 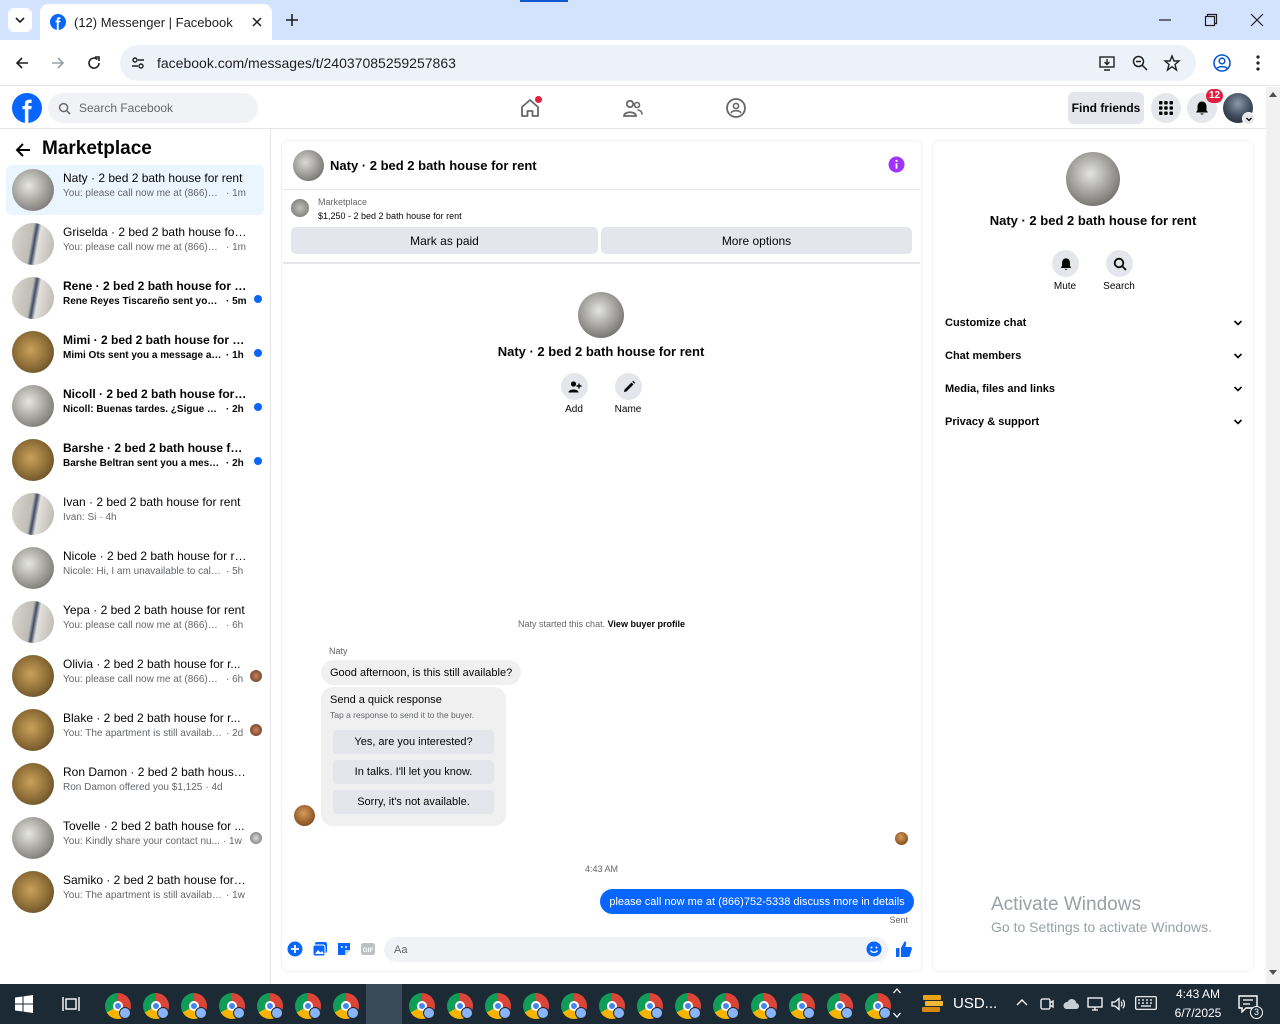 I want to click on chat-profile-avatar, so click(x=601, y=315).